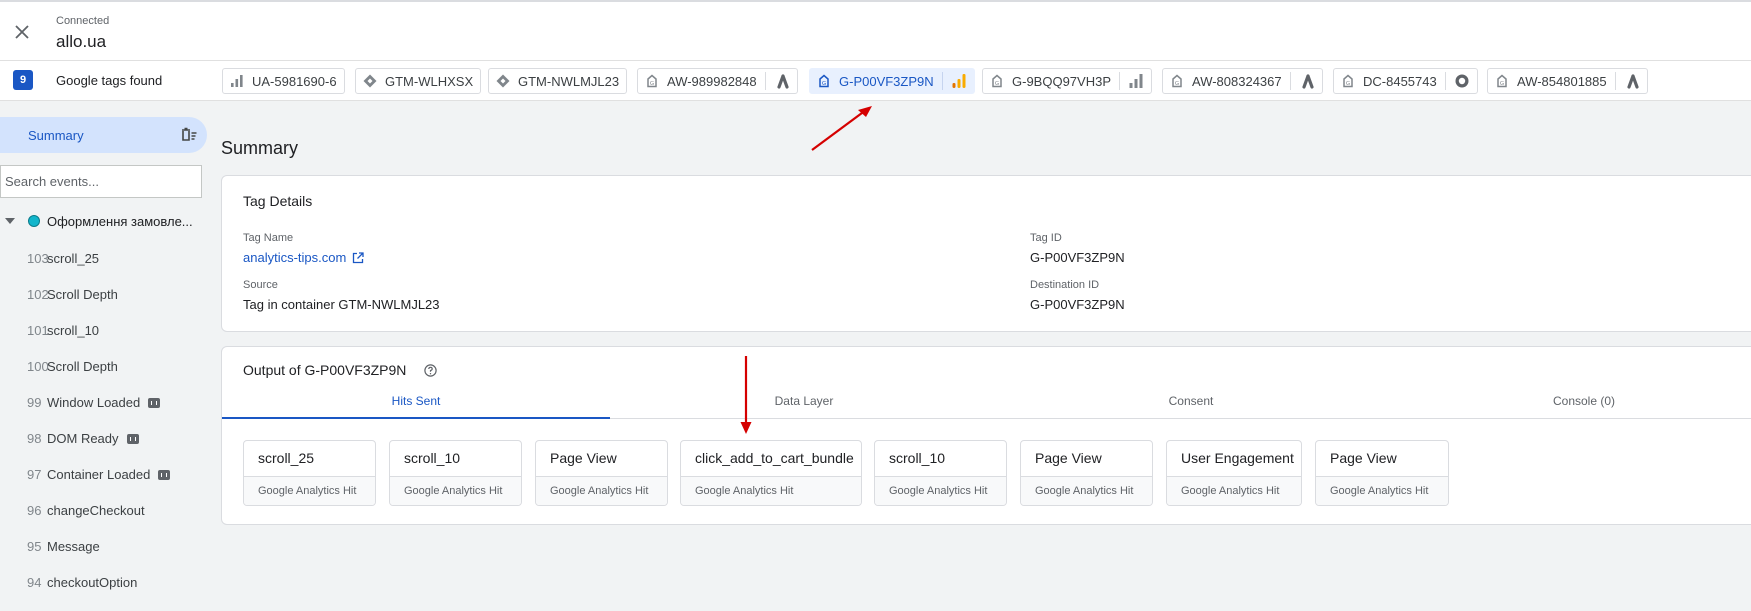 Image resolution: width=1751 pixels, height=611 pixels. Describe the element at coordinates (892, 81) in the screenshot. I see `tag-chip-g-p00vf3zp9n: G G-P00VF3ZP9N` at that location.